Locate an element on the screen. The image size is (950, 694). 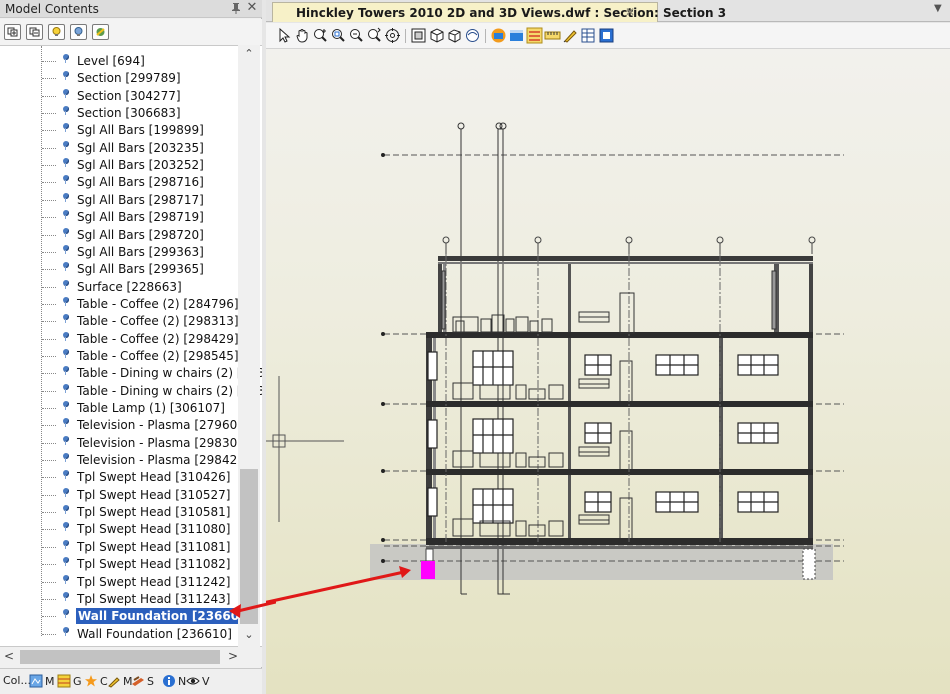
shaded-icon is located at coordinates (472, 35).